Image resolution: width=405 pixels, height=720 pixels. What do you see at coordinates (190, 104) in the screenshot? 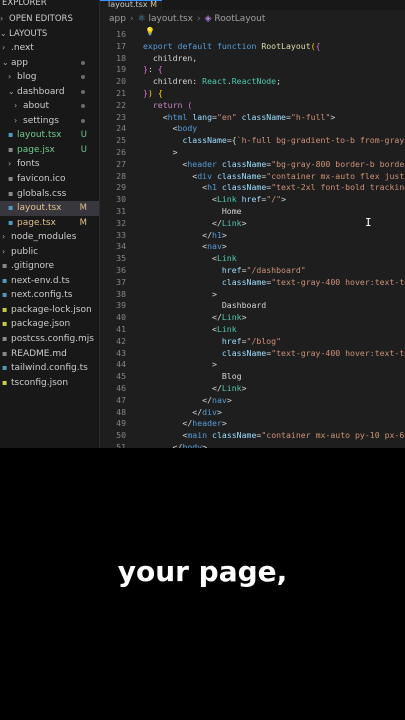
I see `code-token: (` at bounding box center [190, 104].